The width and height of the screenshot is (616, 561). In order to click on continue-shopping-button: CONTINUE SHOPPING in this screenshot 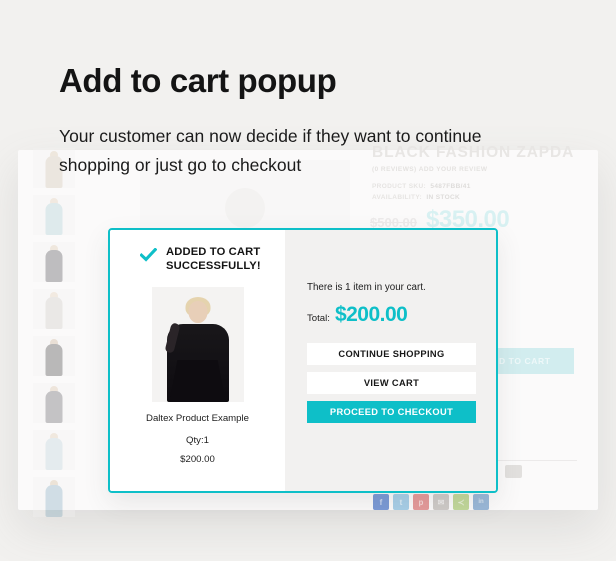, I will do `click(391, 354)`.